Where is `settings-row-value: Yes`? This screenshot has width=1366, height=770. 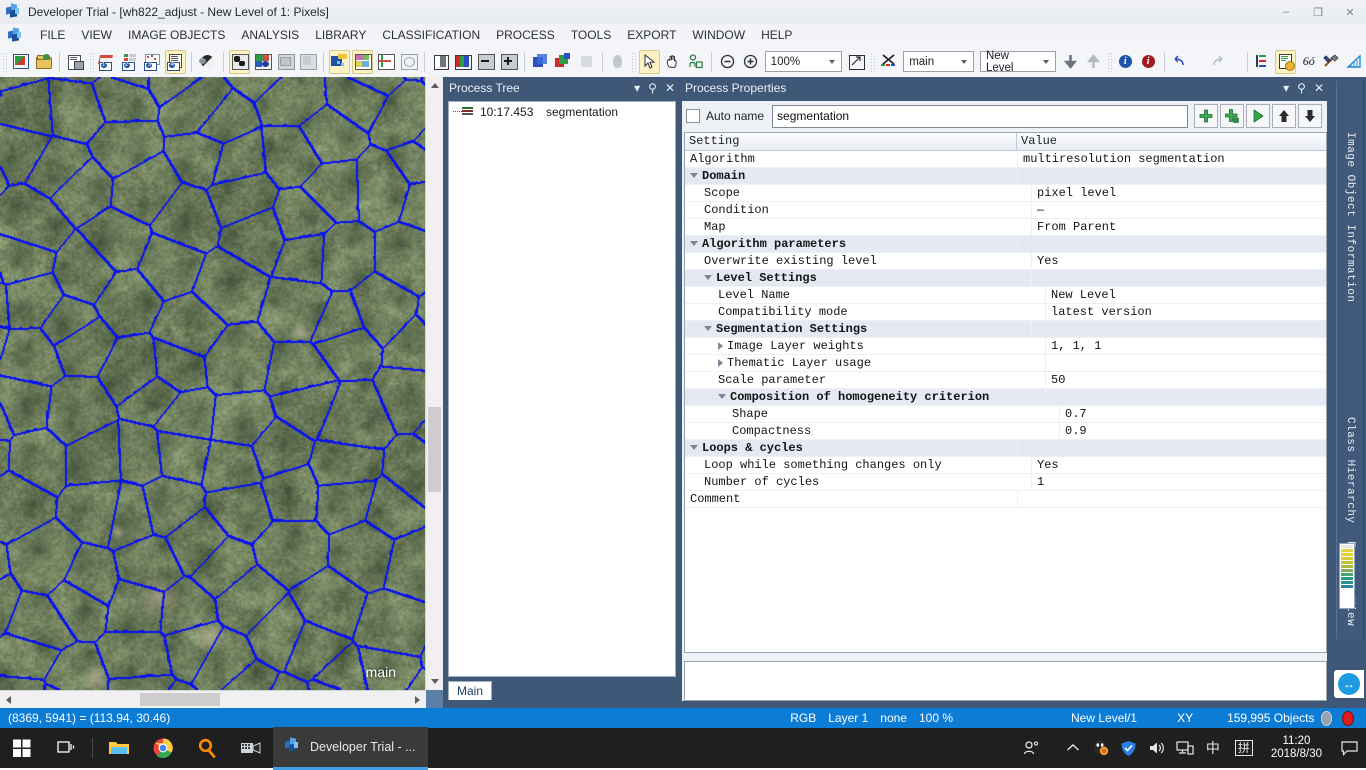
settings-row-value: Yes is located at coordinates (1179, 465).